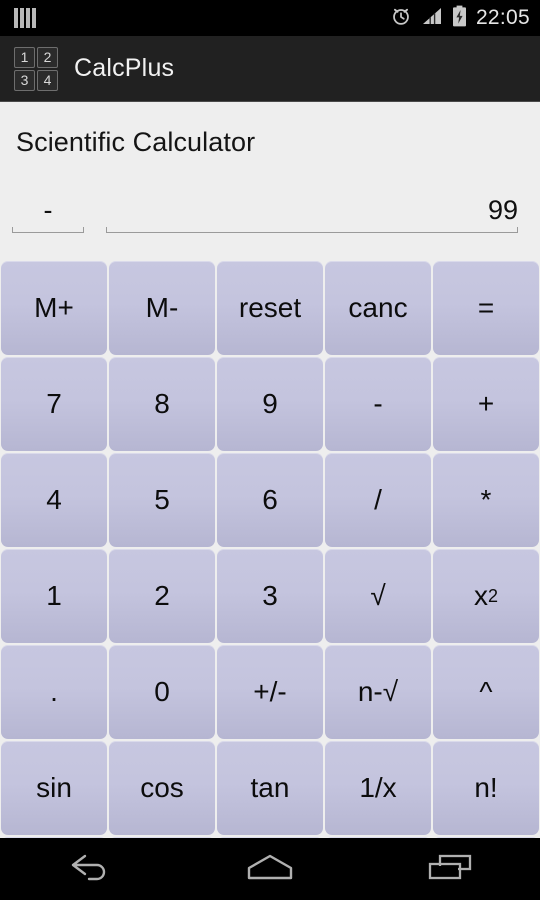 This screenshot has width=540, height=900. What do you see at coordinates (47, 80) in the screenshot?
I see `icon-digit-4: 4` at bounding box center [47, 80].